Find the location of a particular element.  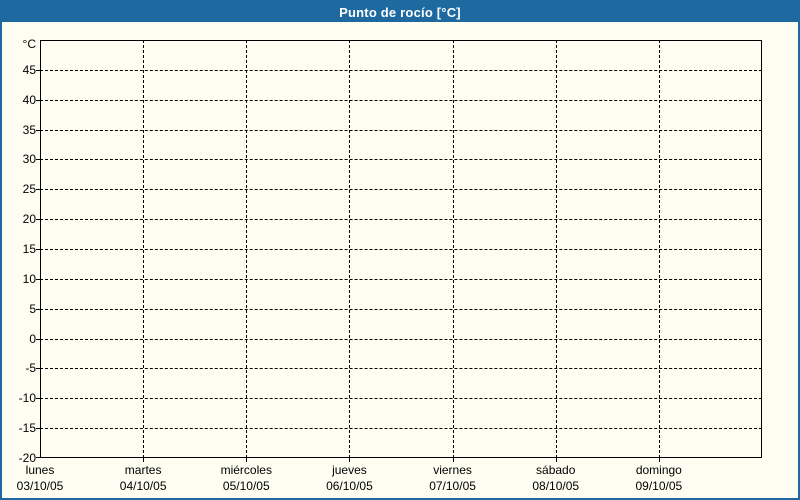

x-day-label: jueves is located at coordinates (349, 470).